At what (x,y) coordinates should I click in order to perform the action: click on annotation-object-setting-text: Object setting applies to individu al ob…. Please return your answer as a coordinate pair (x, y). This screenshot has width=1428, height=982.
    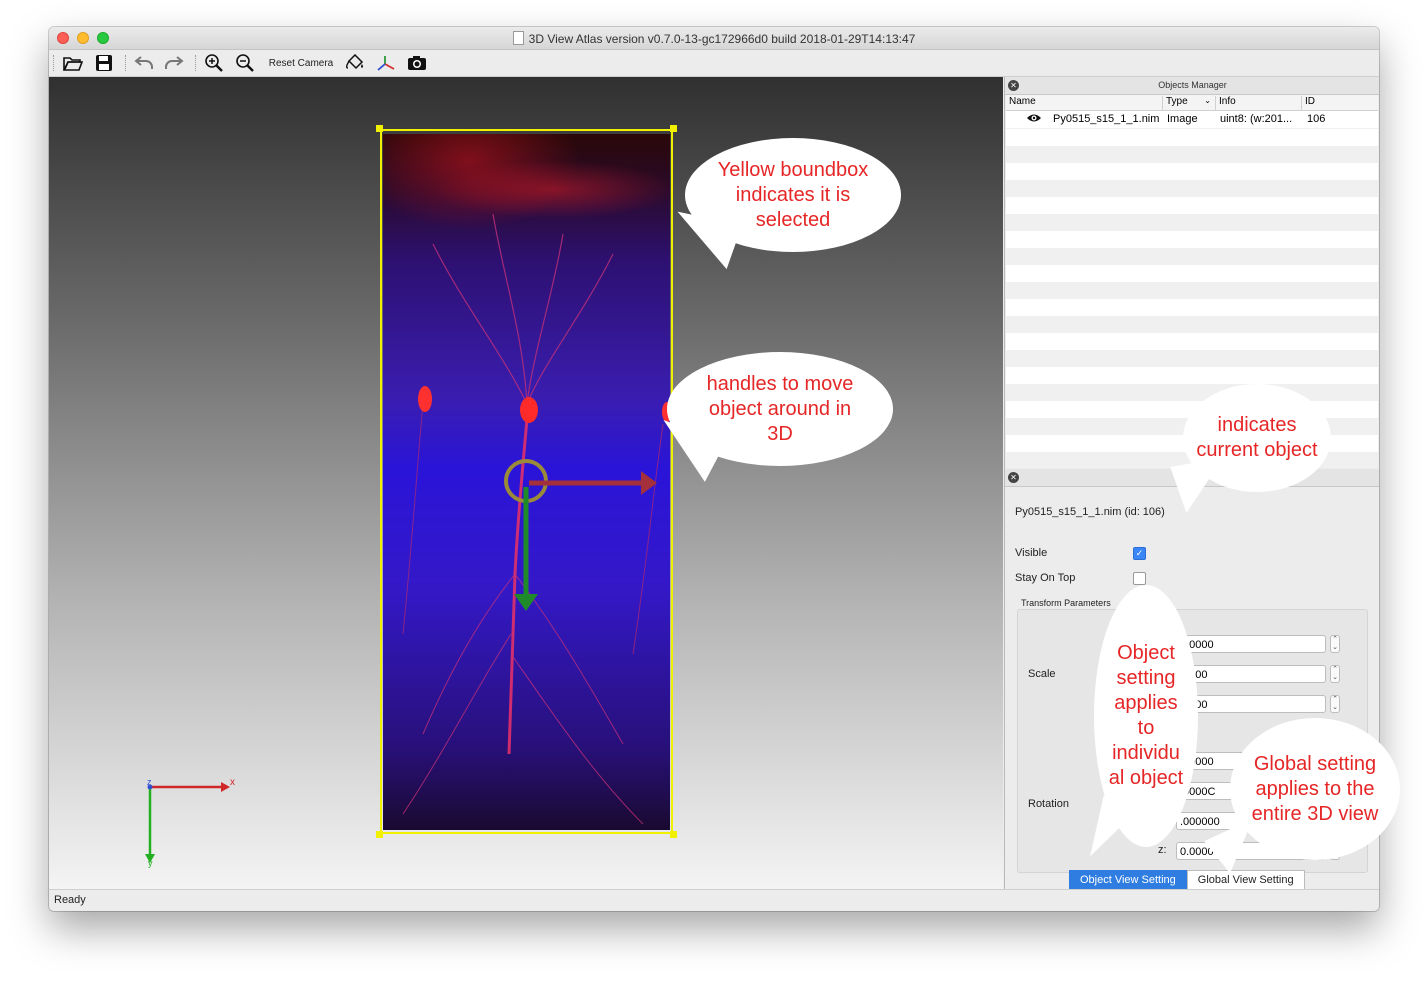
    Looking at the image, I should click on (1146, 715).